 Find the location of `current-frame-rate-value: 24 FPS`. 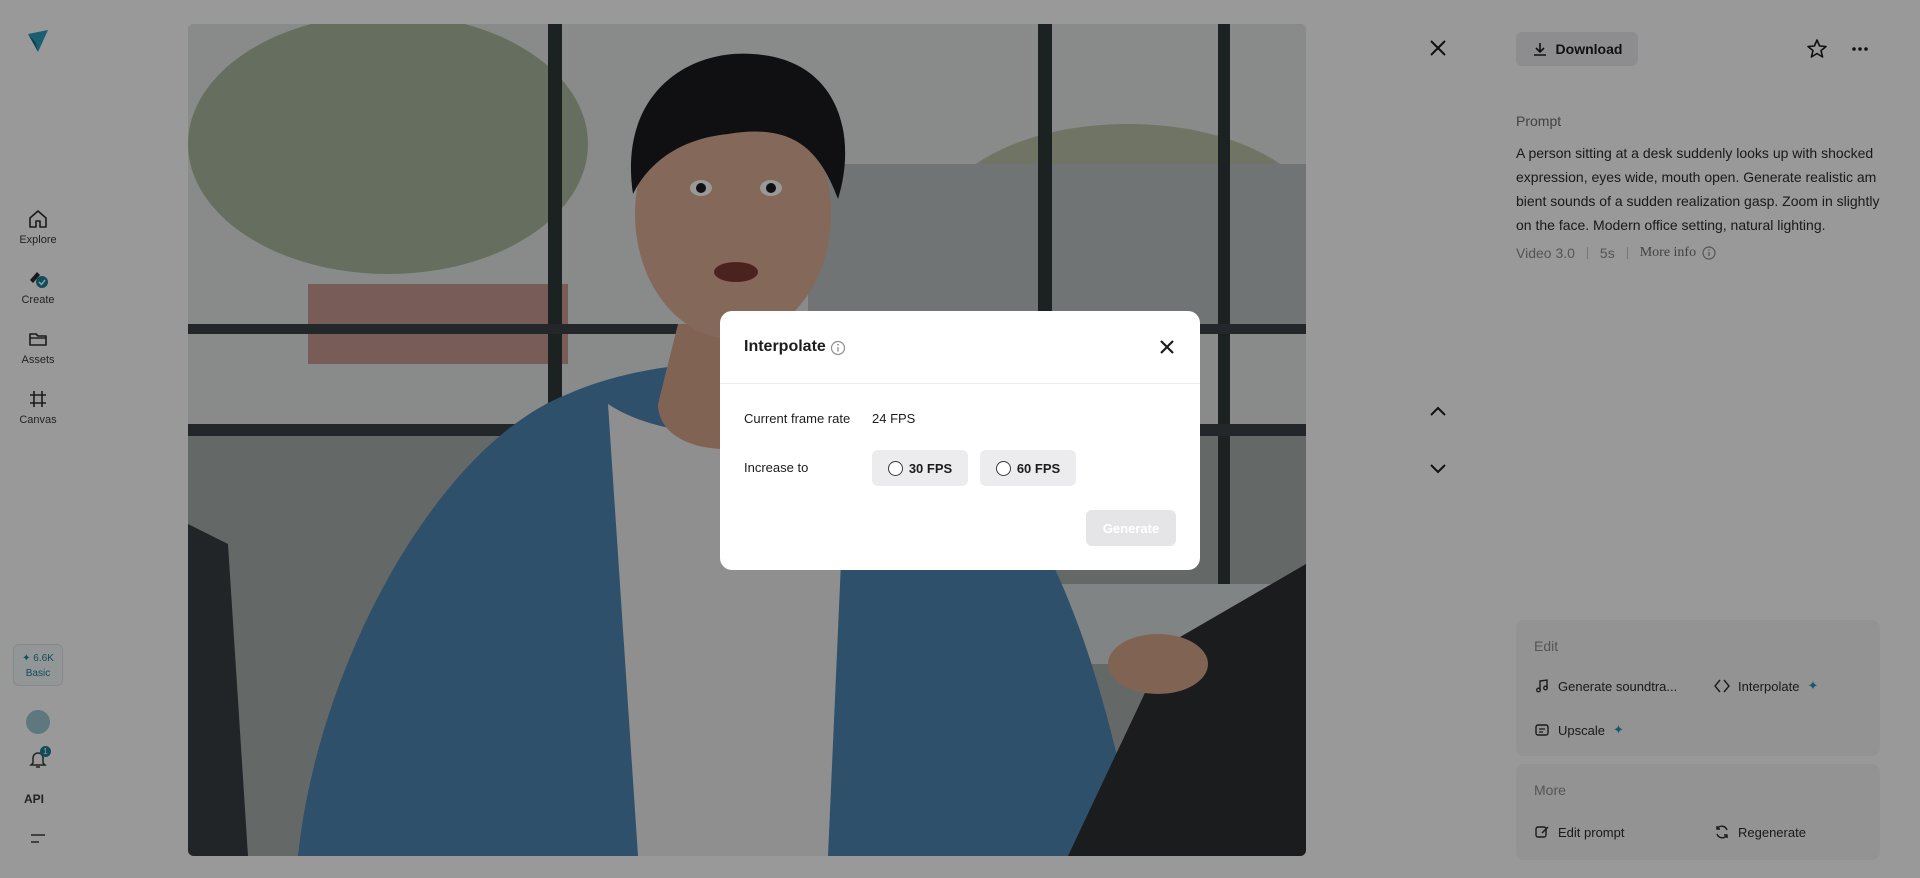

current-frame-rate-value: 24 FPS is located at coordinates (894, 418).